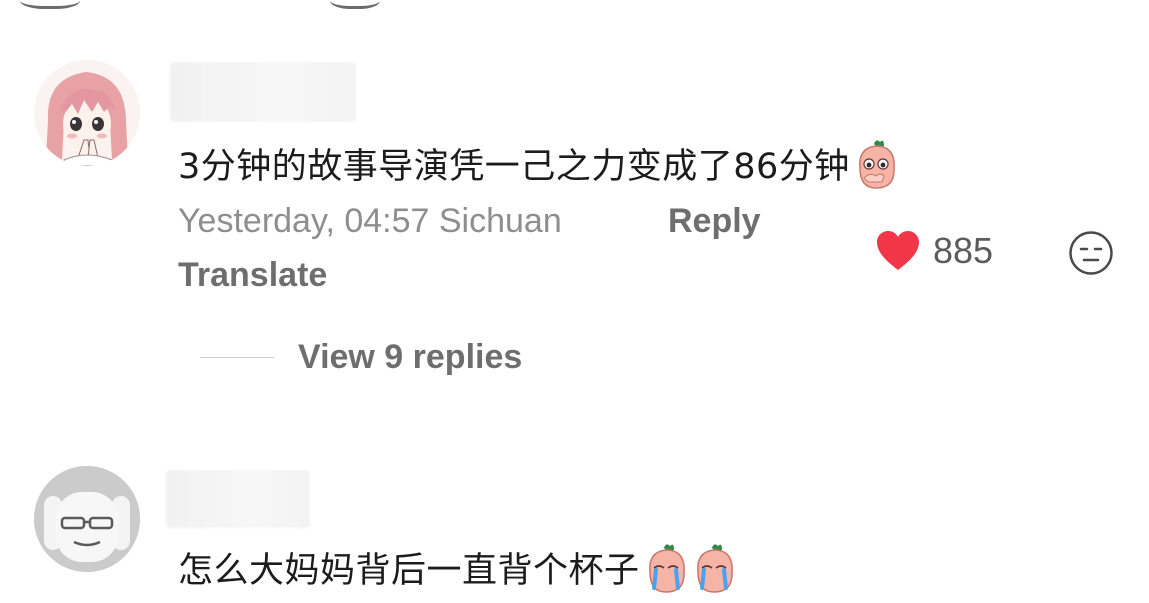 The height and width of the screenshot is (603, 1149). Describe the element at coordinates (963, 250) in the screenshot. I see `like-count: 885` at that location.